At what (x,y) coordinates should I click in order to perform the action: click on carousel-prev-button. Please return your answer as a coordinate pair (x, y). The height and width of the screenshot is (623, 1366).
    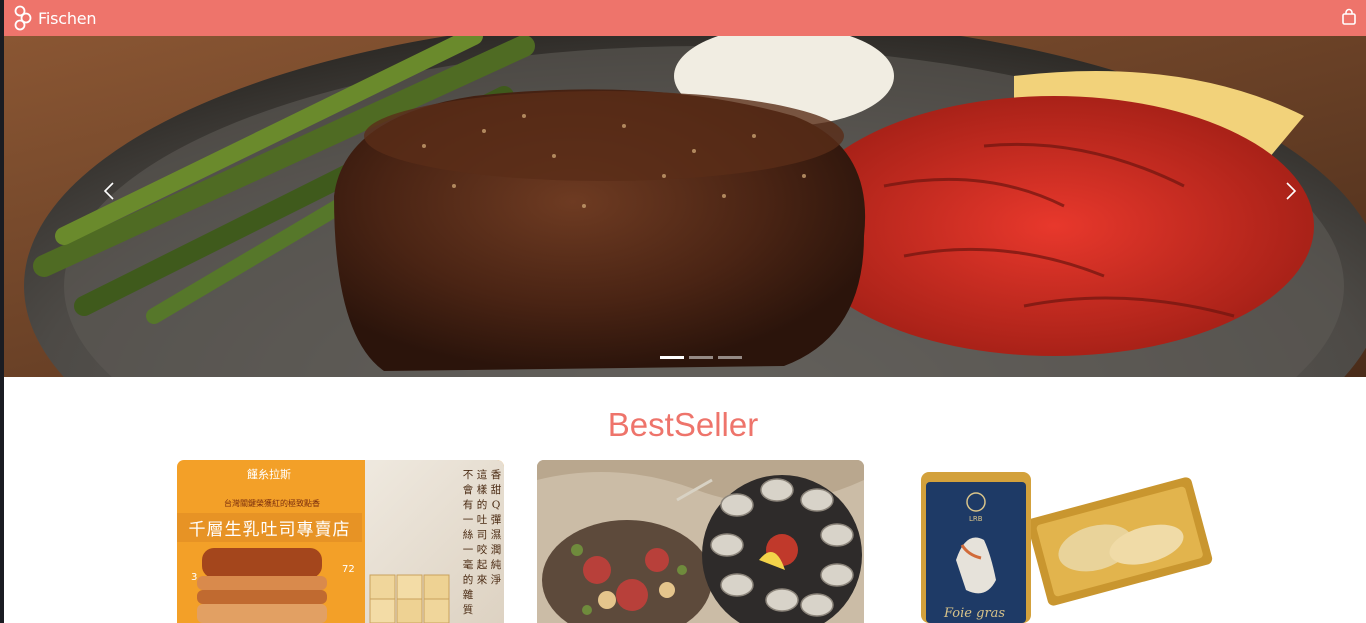
    Looking at the image, I should click on (109, 191).